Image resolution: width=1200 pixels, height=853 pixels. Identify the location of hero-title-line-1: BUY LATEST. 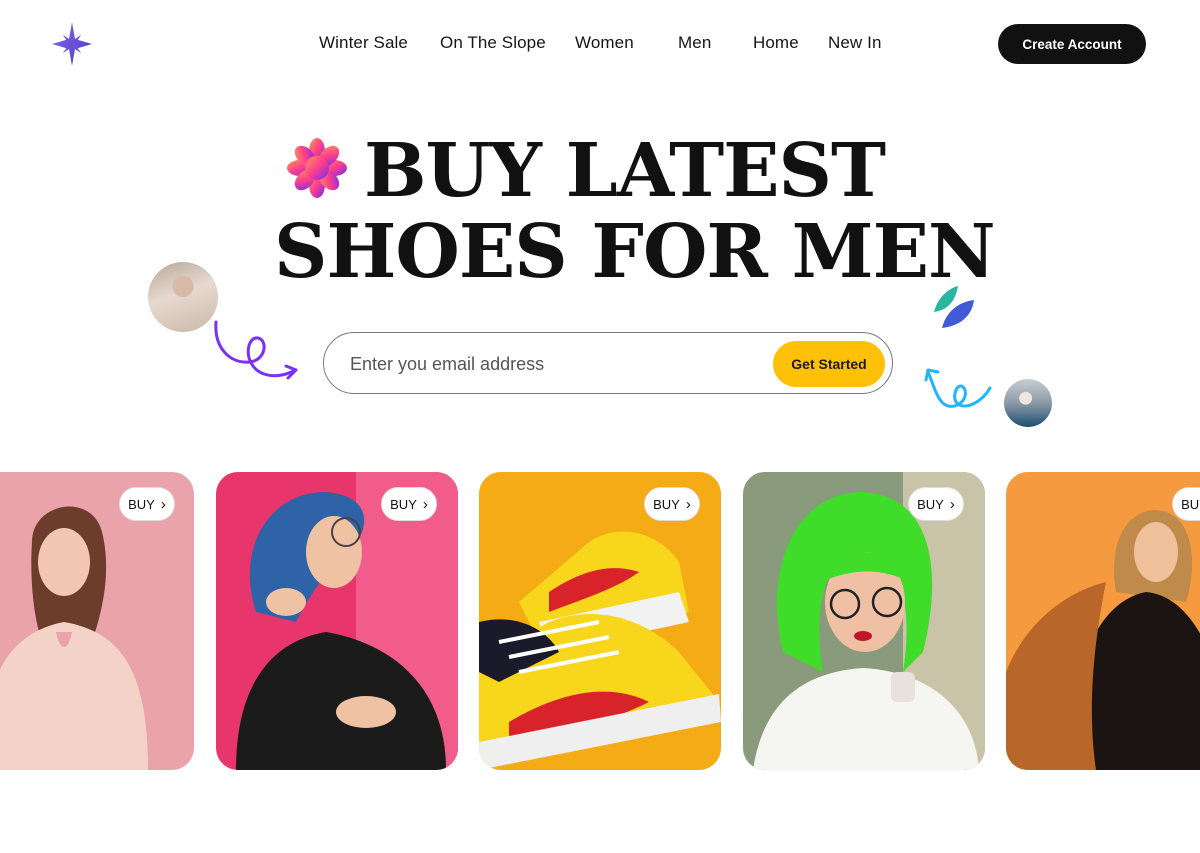
(625, 171).